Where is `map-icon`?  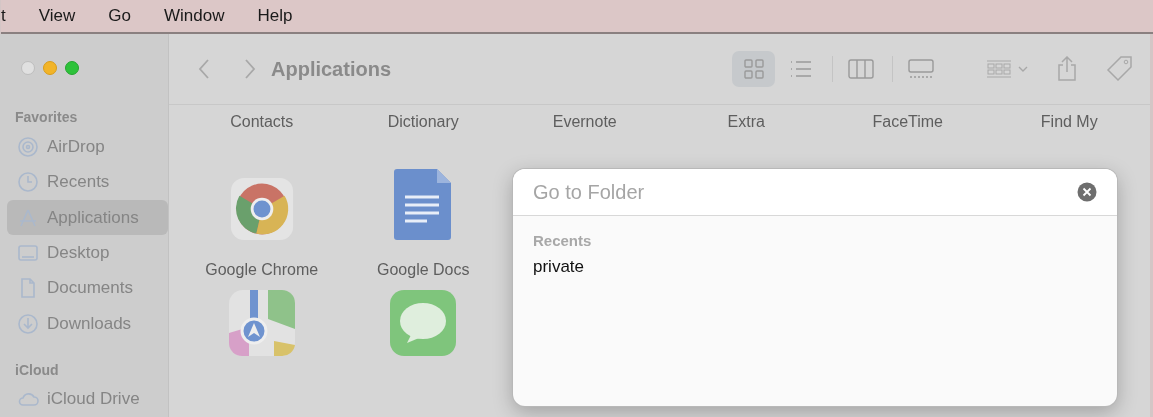 map-icon is located at coordinates (261, 323).